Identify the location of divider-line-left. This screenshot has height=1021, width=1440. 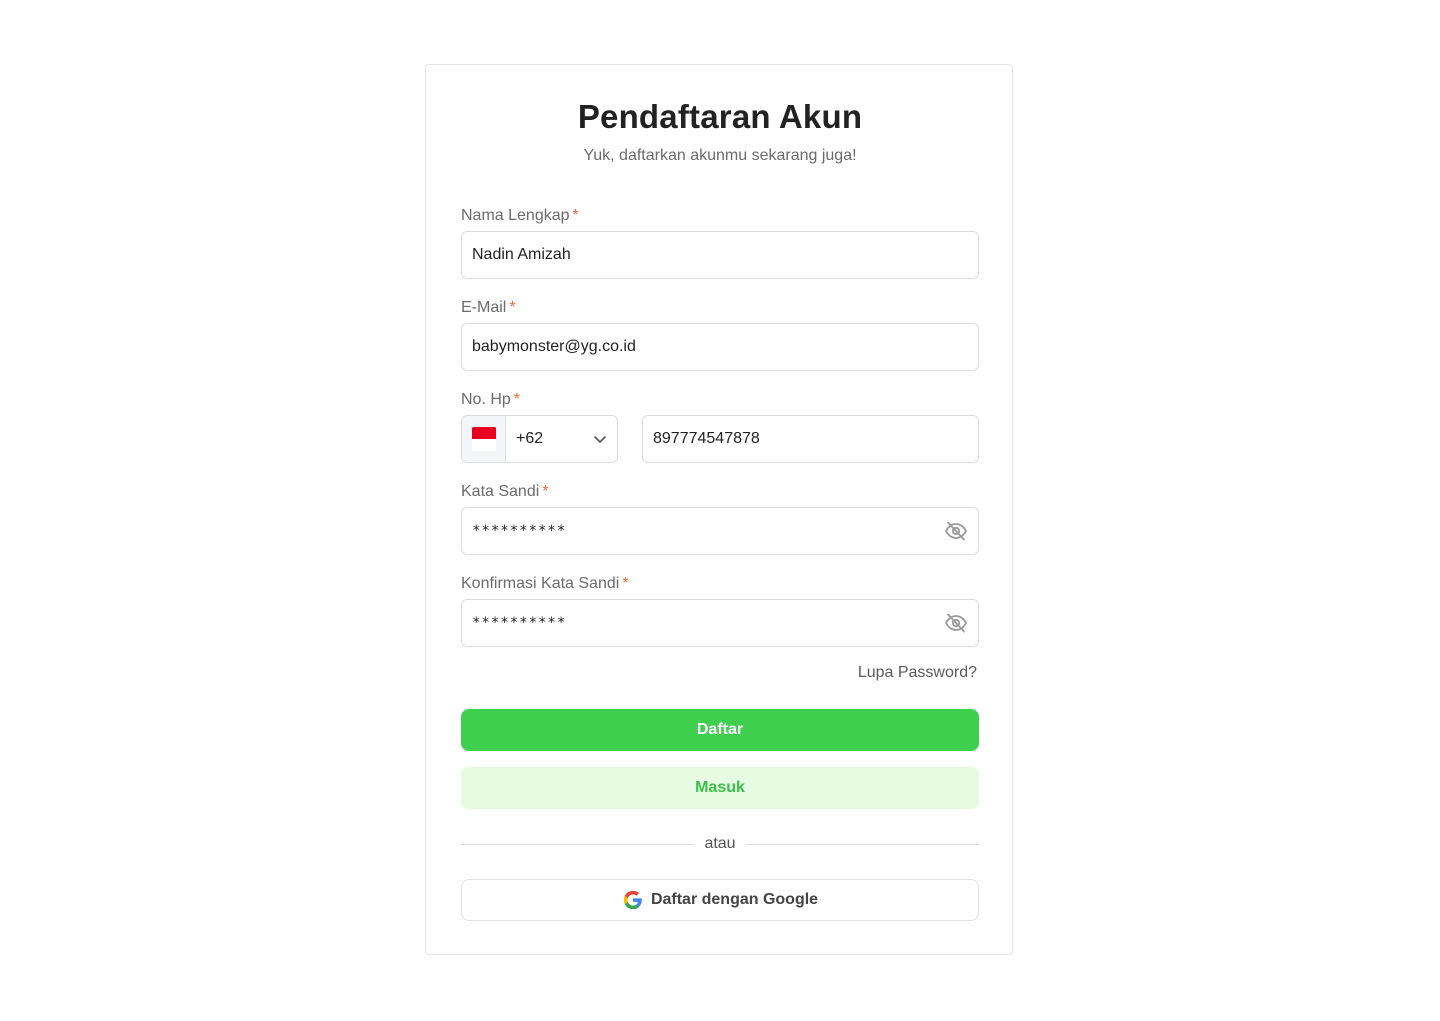
(578, 844).